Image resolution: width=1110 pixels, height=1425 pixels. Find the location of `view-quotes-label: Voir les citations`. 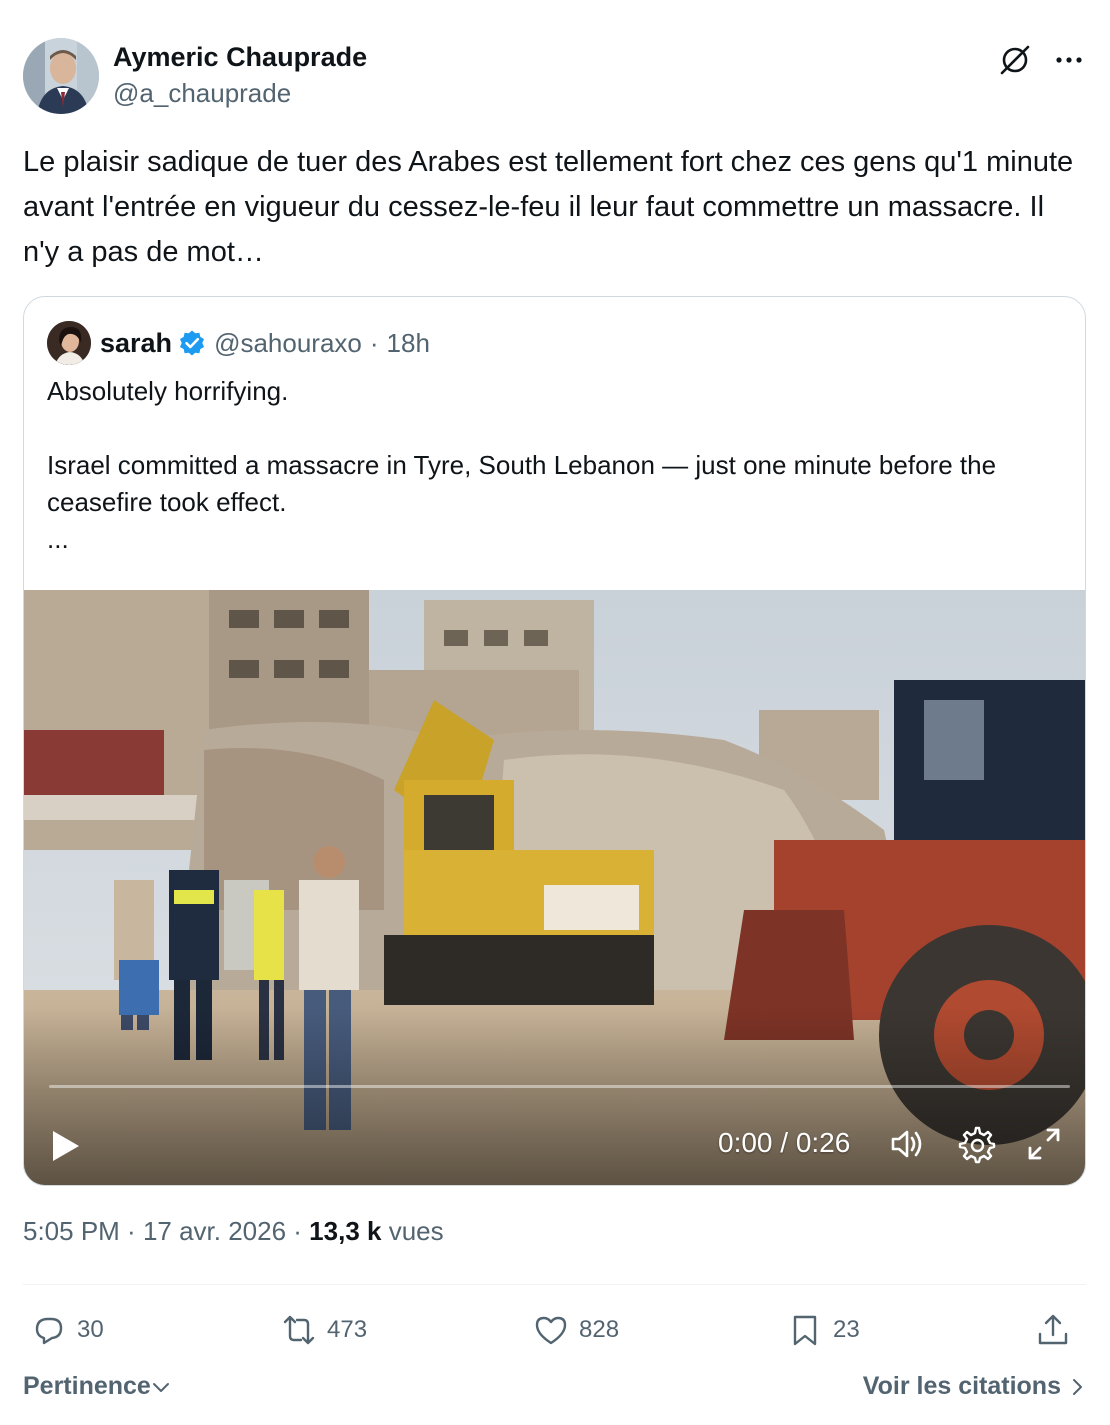

view-quotes-label: Voir les citations is located at coordinates (961, 1386).